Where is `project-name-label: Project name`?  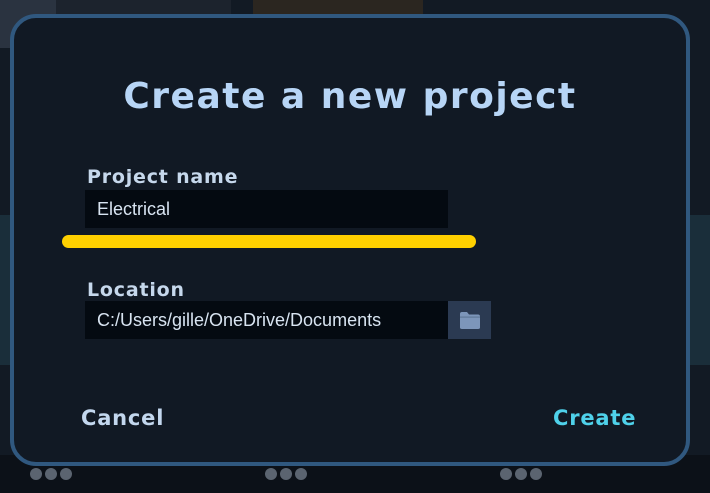 project-name-label: Project name is located at coordinates (163, 177).